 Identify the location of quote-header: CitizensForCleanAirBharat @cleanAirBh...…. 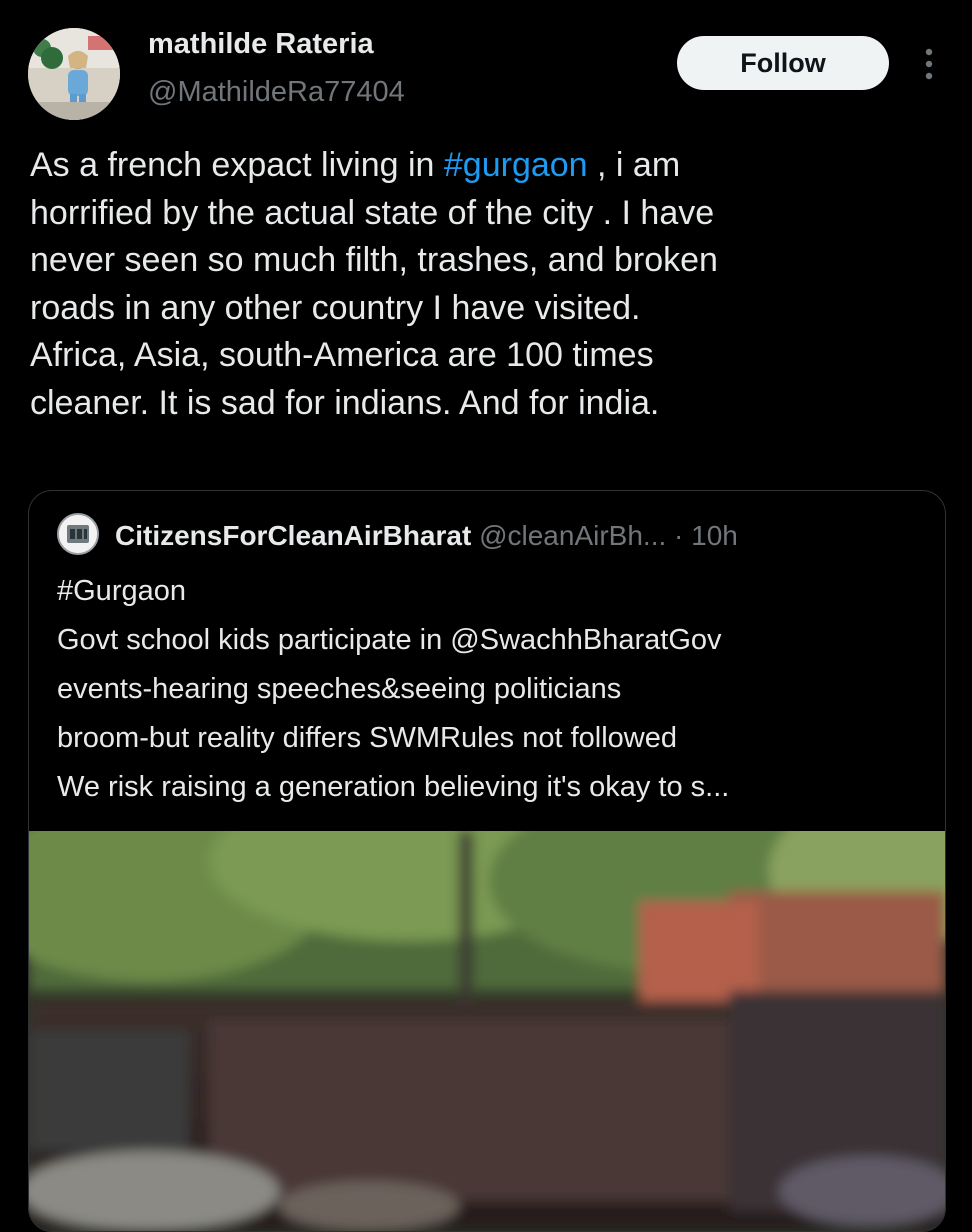
(426, 536).